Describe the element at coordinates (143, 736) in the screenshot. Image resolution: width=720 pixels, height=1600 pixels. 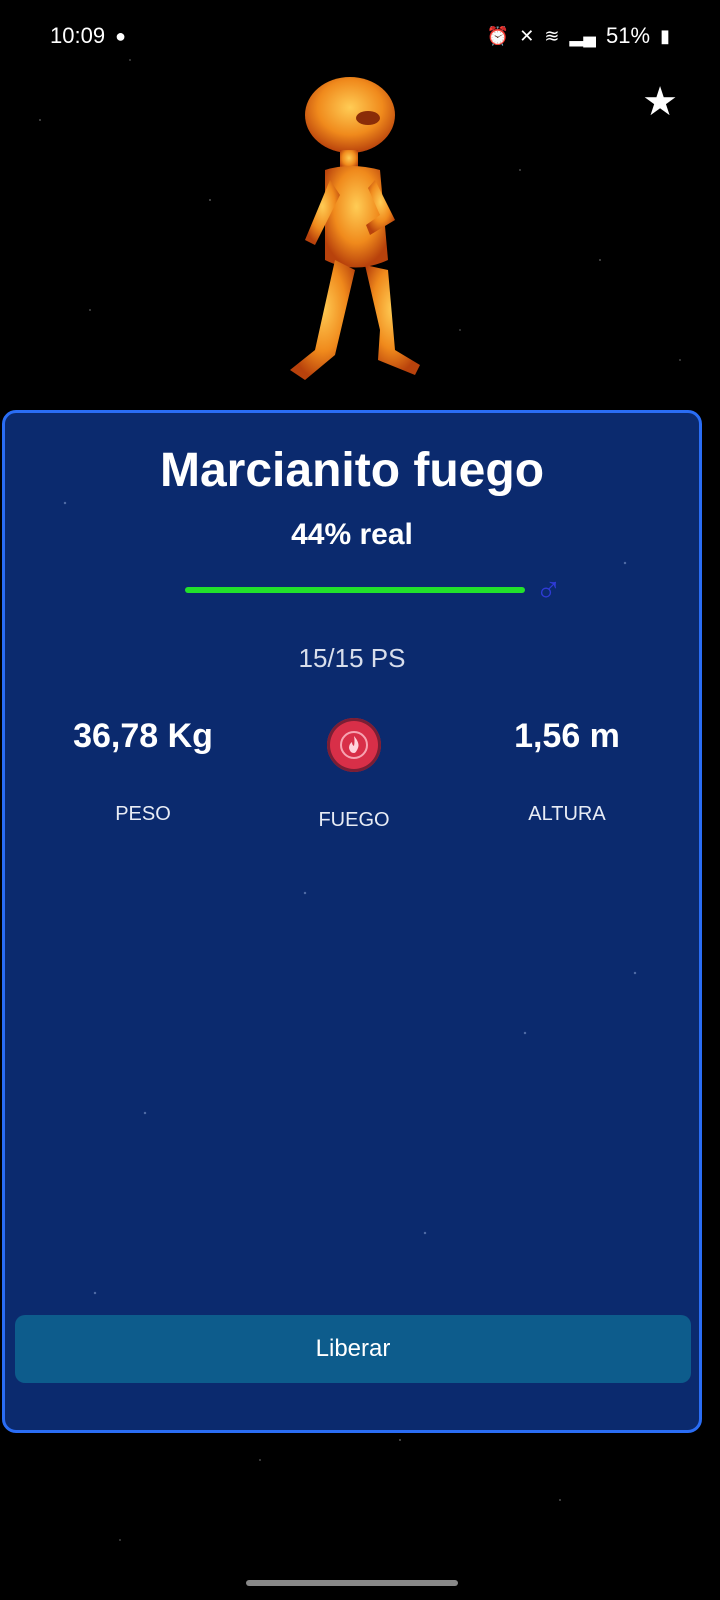
I see `weight-value: 36,78 Kg` at that location.